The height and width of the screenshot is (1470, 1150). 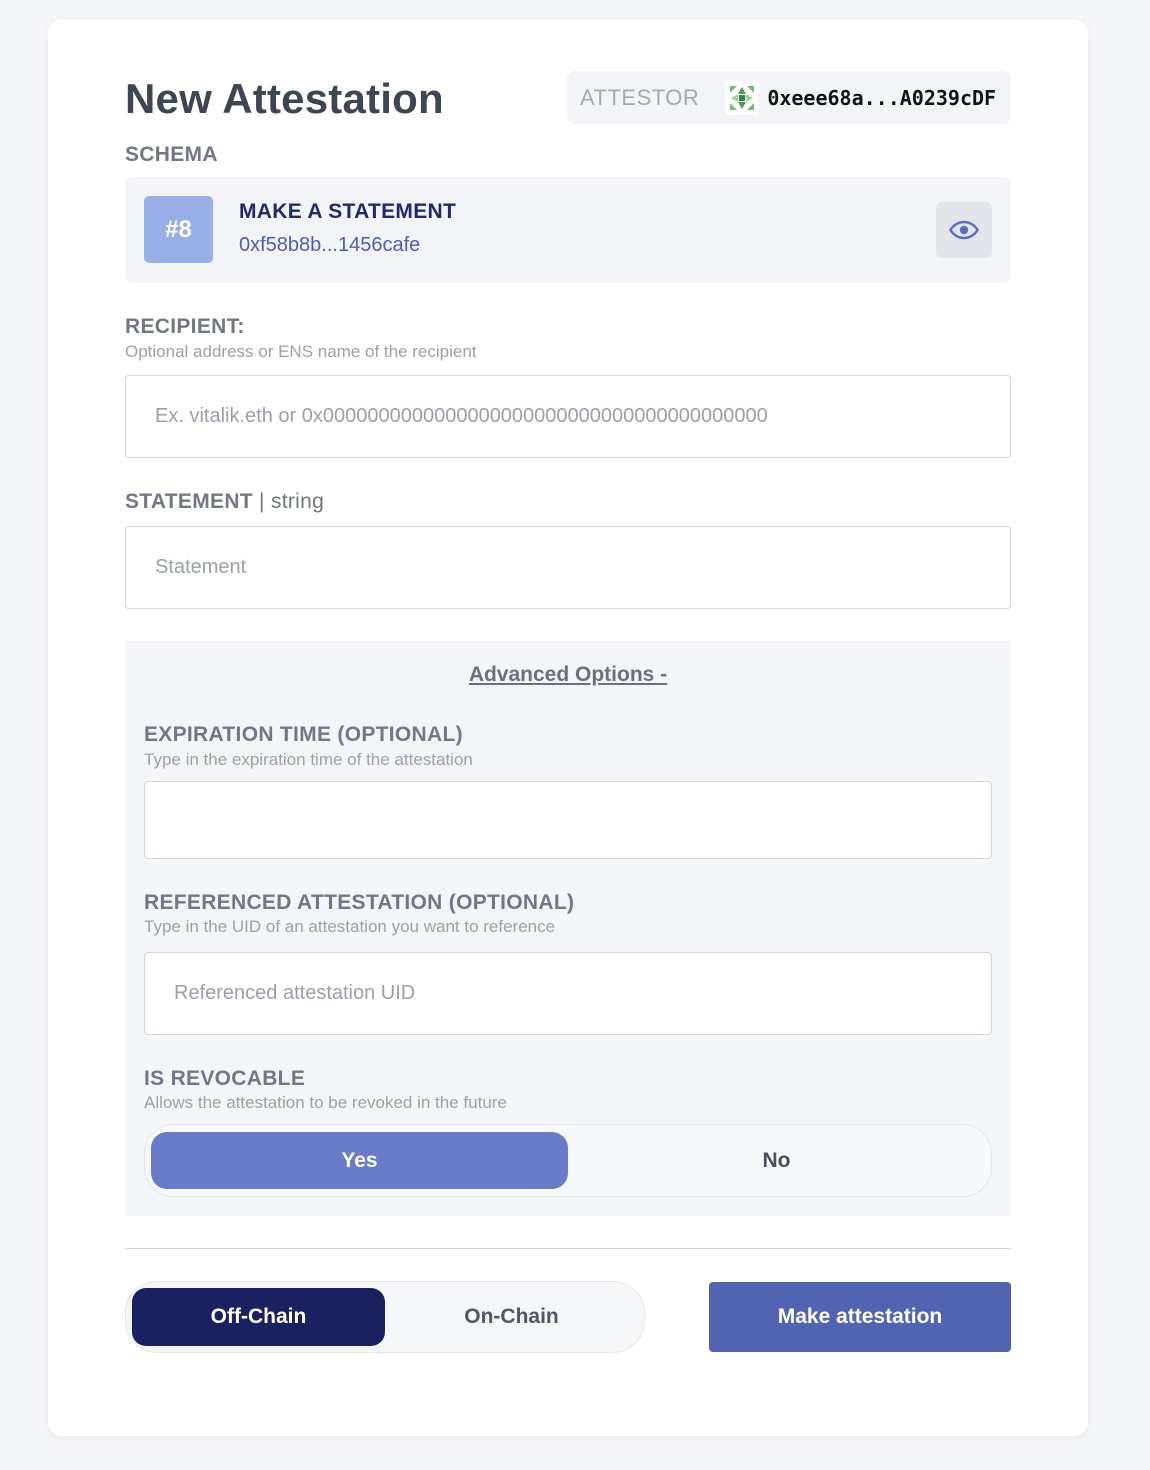 What do you see at coordinates (568, 820) in the screenshot?
I see `expiration-input` at bounding box center [568, 820].